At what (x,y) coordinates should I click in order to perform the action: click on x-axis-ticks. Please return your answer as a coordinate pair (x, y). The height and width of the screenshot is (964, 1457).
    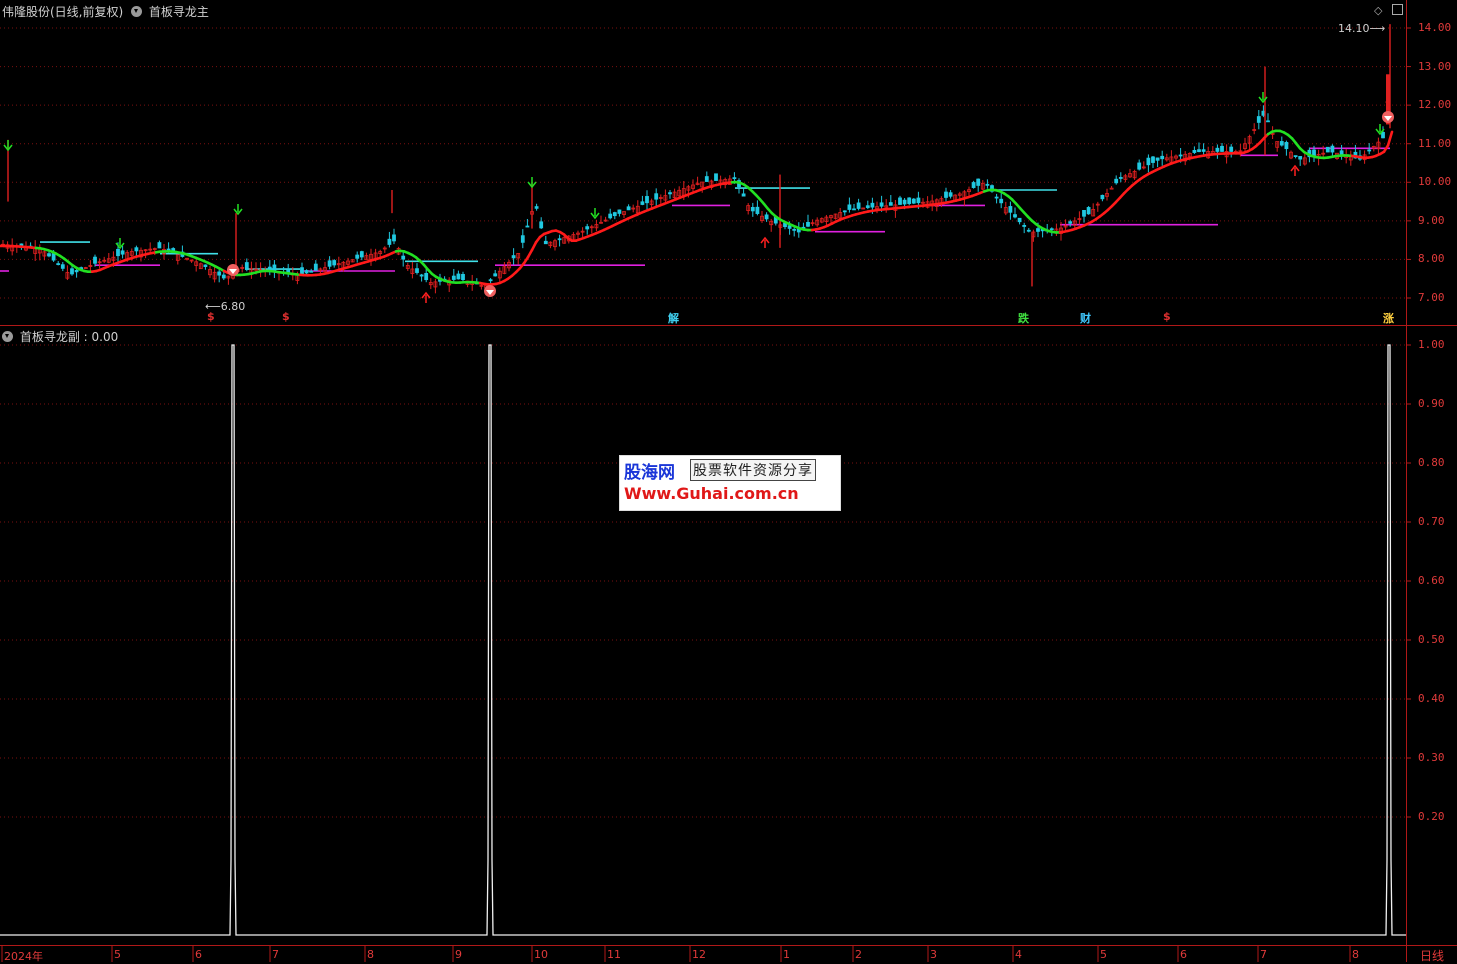
    Looking at the image, I should click on (676, 954).